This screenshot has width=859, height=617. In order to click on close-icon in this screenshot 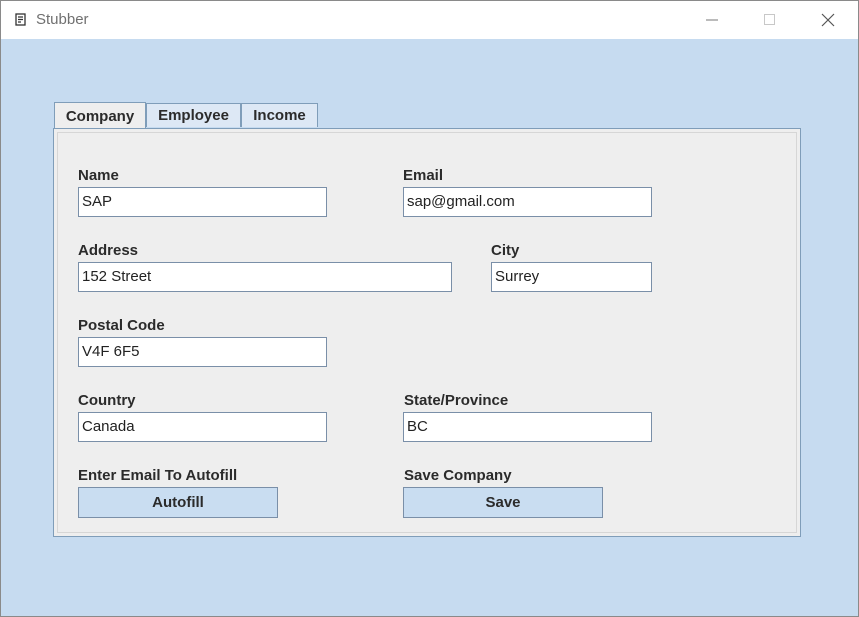, I will do `click(828, 20)`.